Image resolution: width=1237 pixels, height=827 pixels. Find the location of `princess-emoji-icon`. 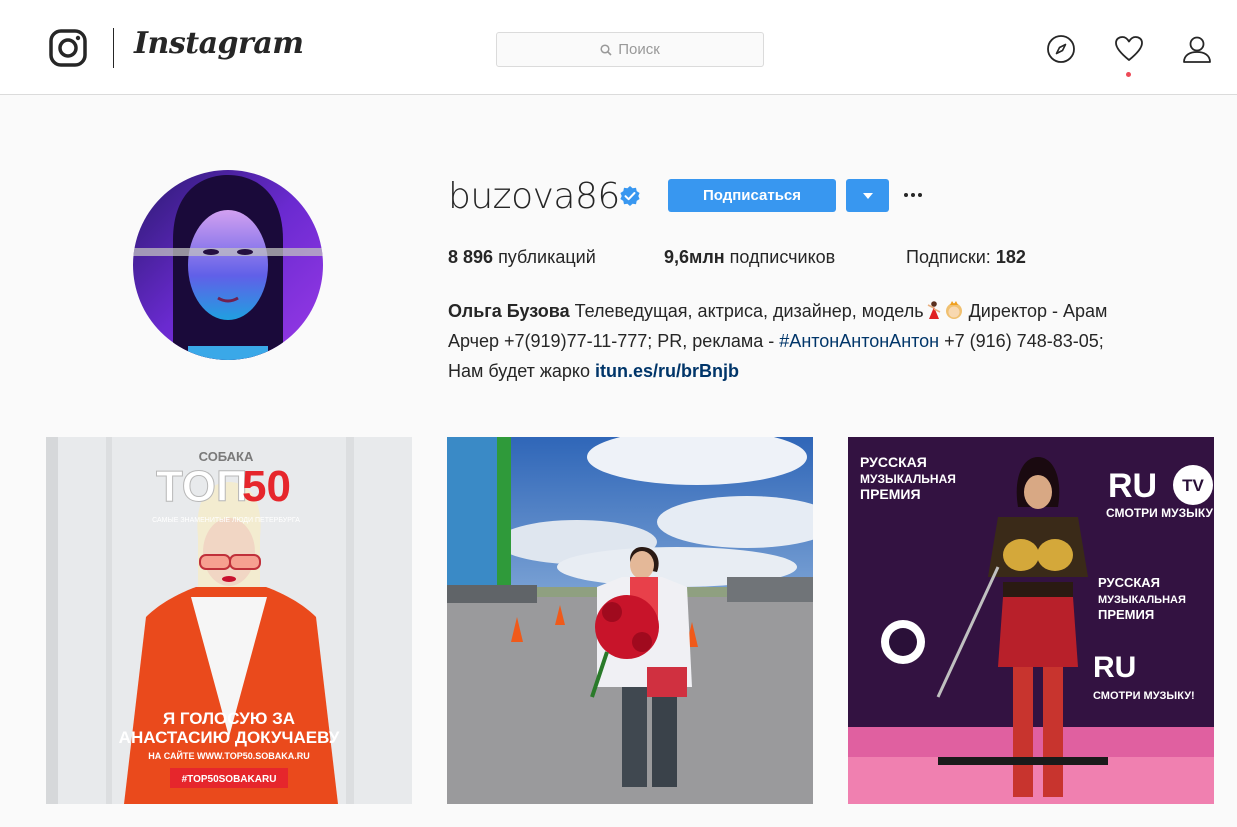

princess-emoji-icon is located at coordinates (953, 310).